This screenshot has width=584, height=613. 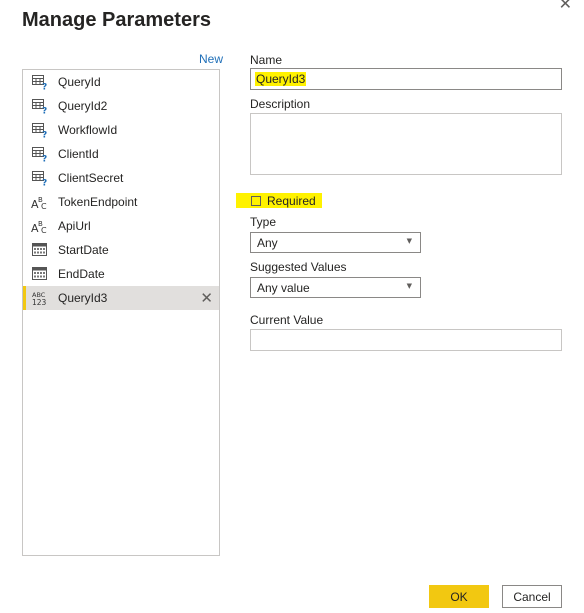 I want to click on current-value-label: Current Value, so click(x=287, y=320).